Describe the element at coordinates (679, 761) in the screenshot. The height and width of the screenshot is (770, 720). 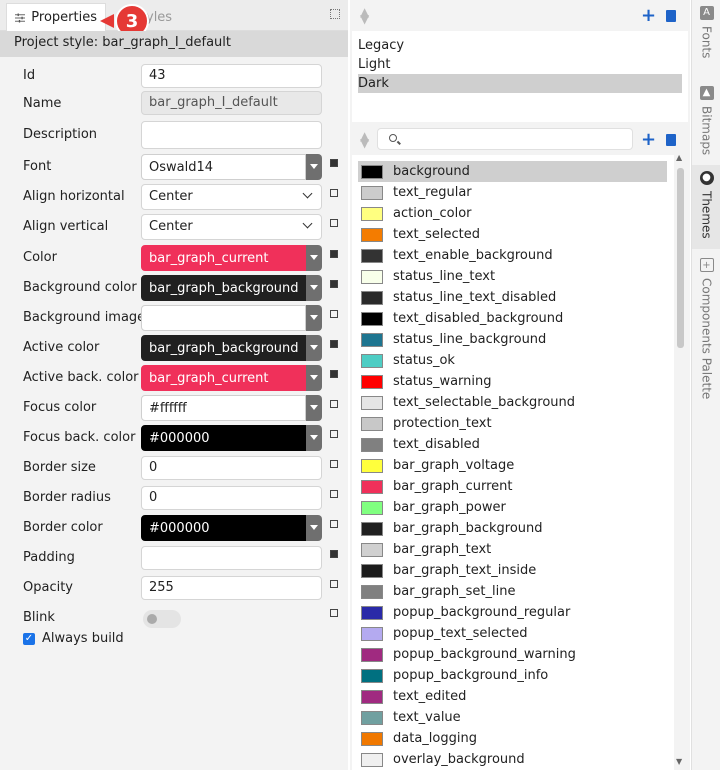
I see `scroll-down-icon: ▼` at that location.